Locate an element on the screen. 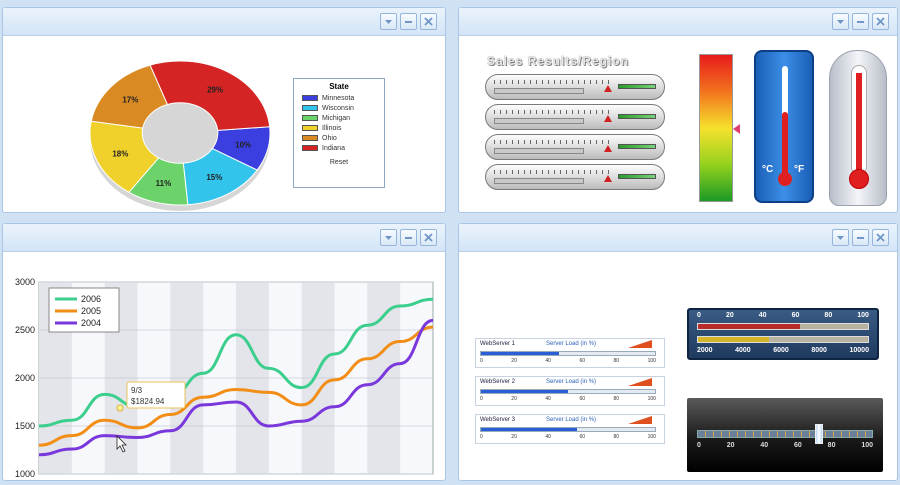  legend-label: Ohio is located at coordinates (329, 138).